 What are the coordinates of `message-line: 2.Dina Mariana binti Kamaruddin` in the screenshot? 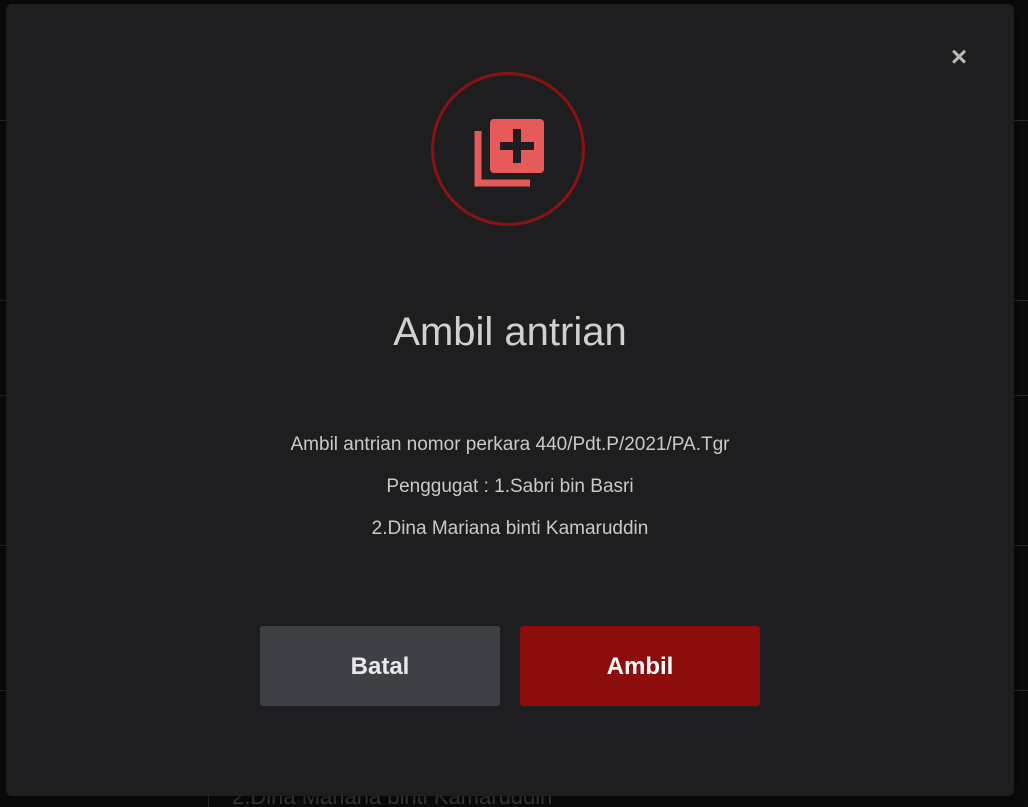 It's located at (510, 528).